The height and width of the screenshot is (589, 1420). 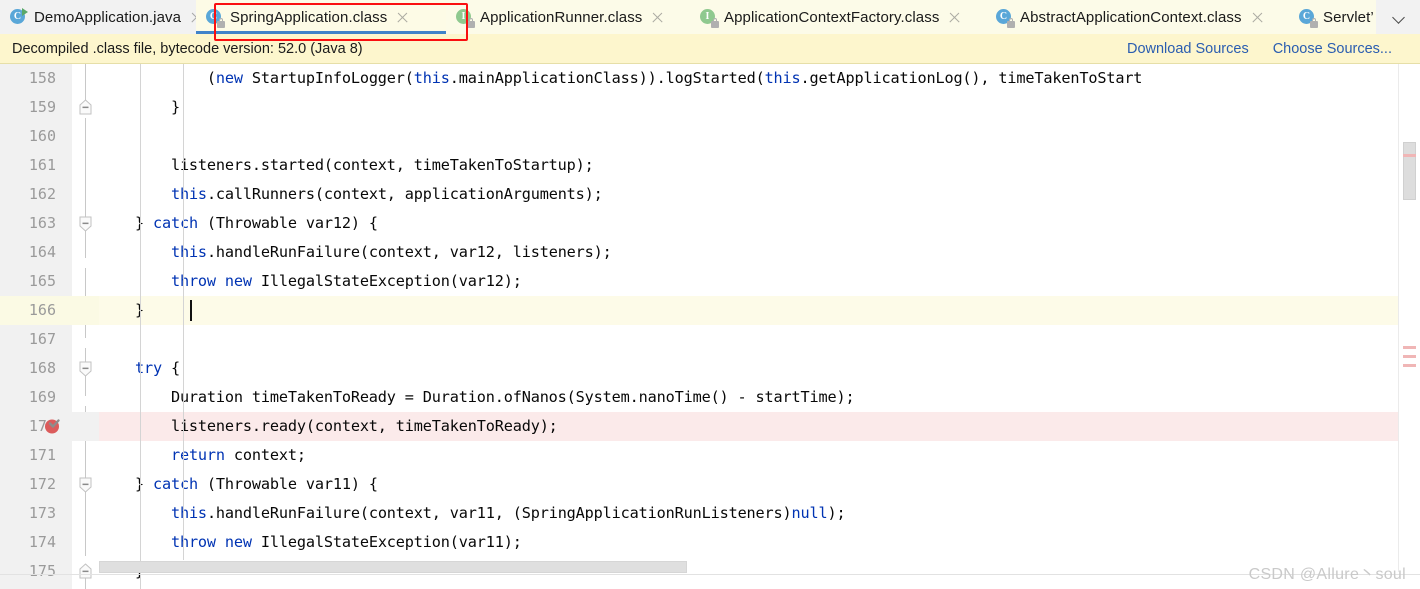 What do you see at coordinates (710, 368) in the screenshot?
I see `code-line-168: 168 try {` at bounding box center [710, 368].